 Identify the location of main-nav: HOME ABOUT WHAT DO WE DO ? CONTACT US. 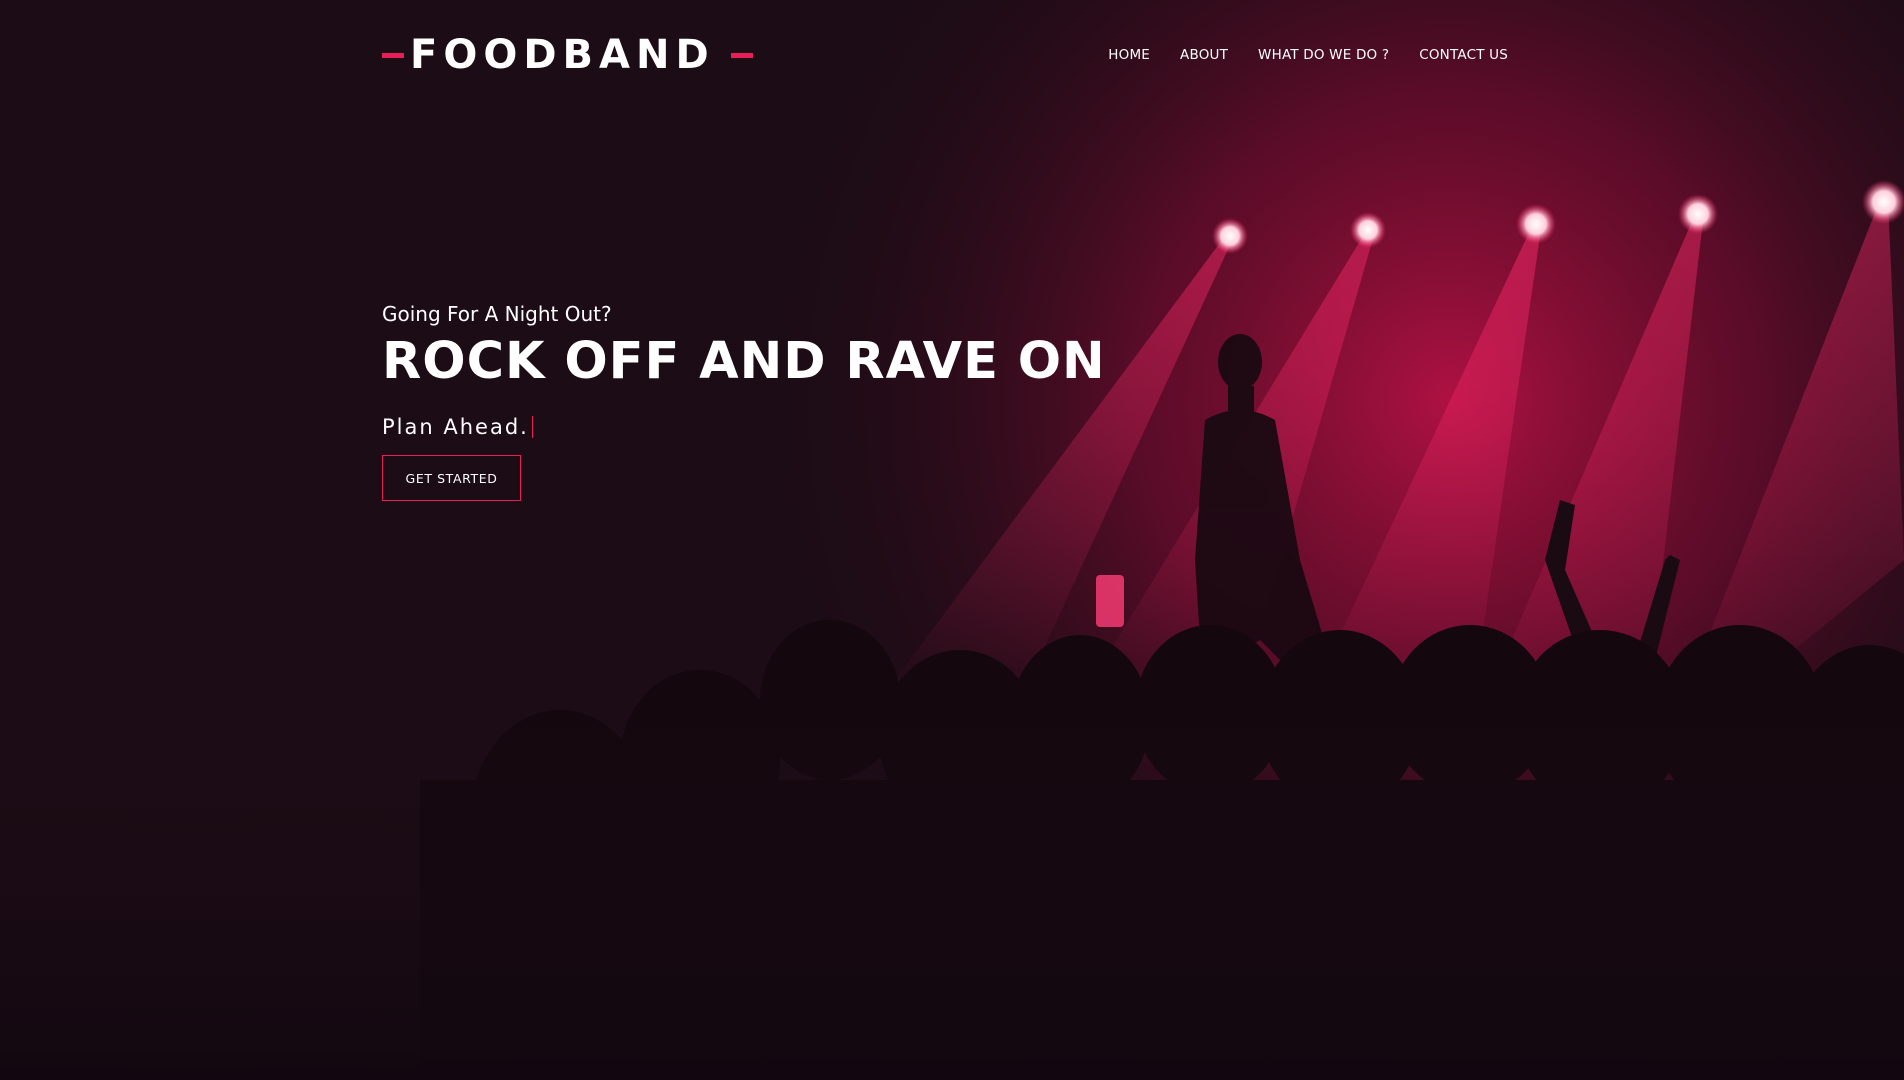
(1308, 55).